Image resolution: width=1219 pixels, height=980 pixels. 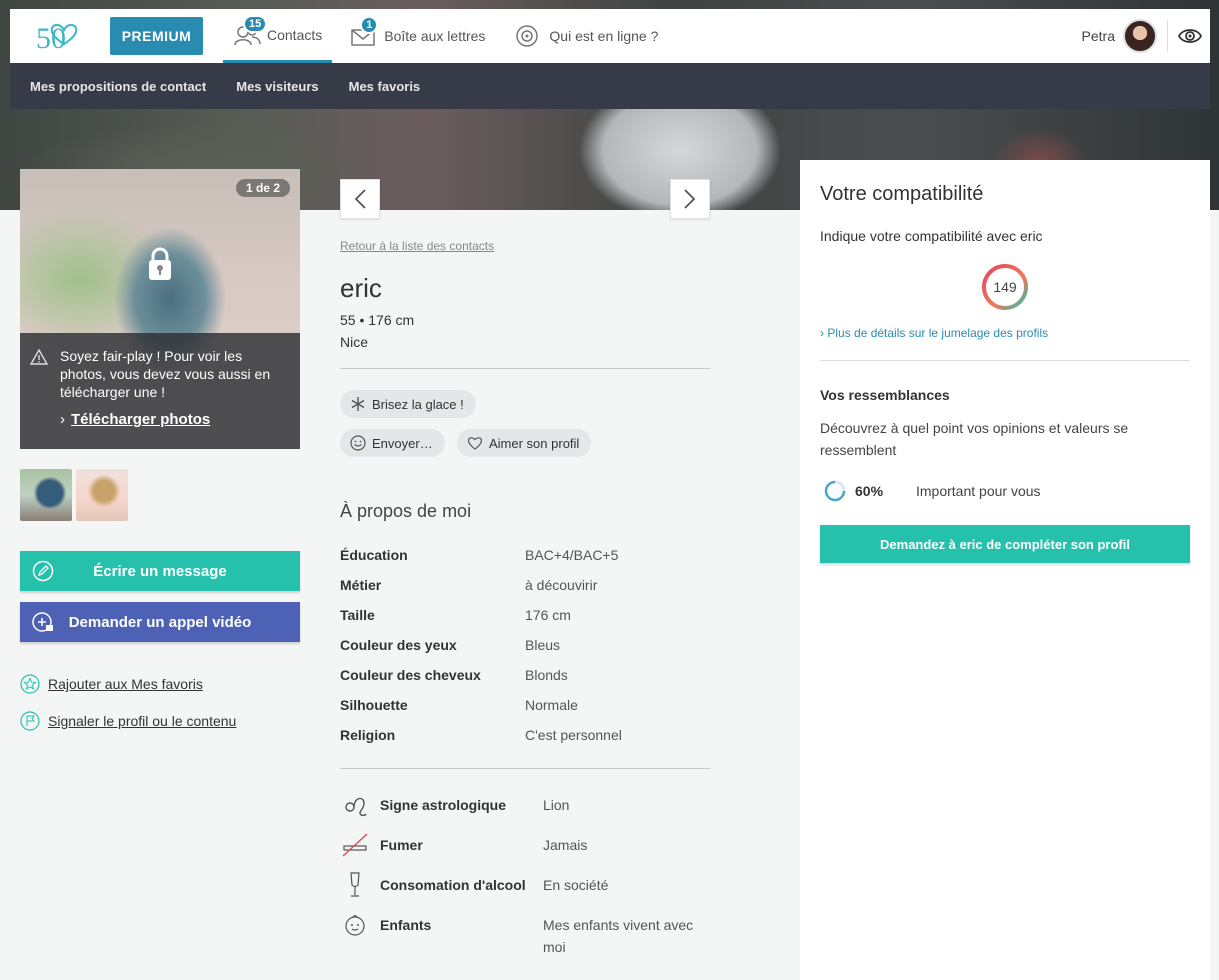 What do you see at coordinates (160, 263) in the screenshot?
I see `lock-icon` at bounding box center [160, 263].